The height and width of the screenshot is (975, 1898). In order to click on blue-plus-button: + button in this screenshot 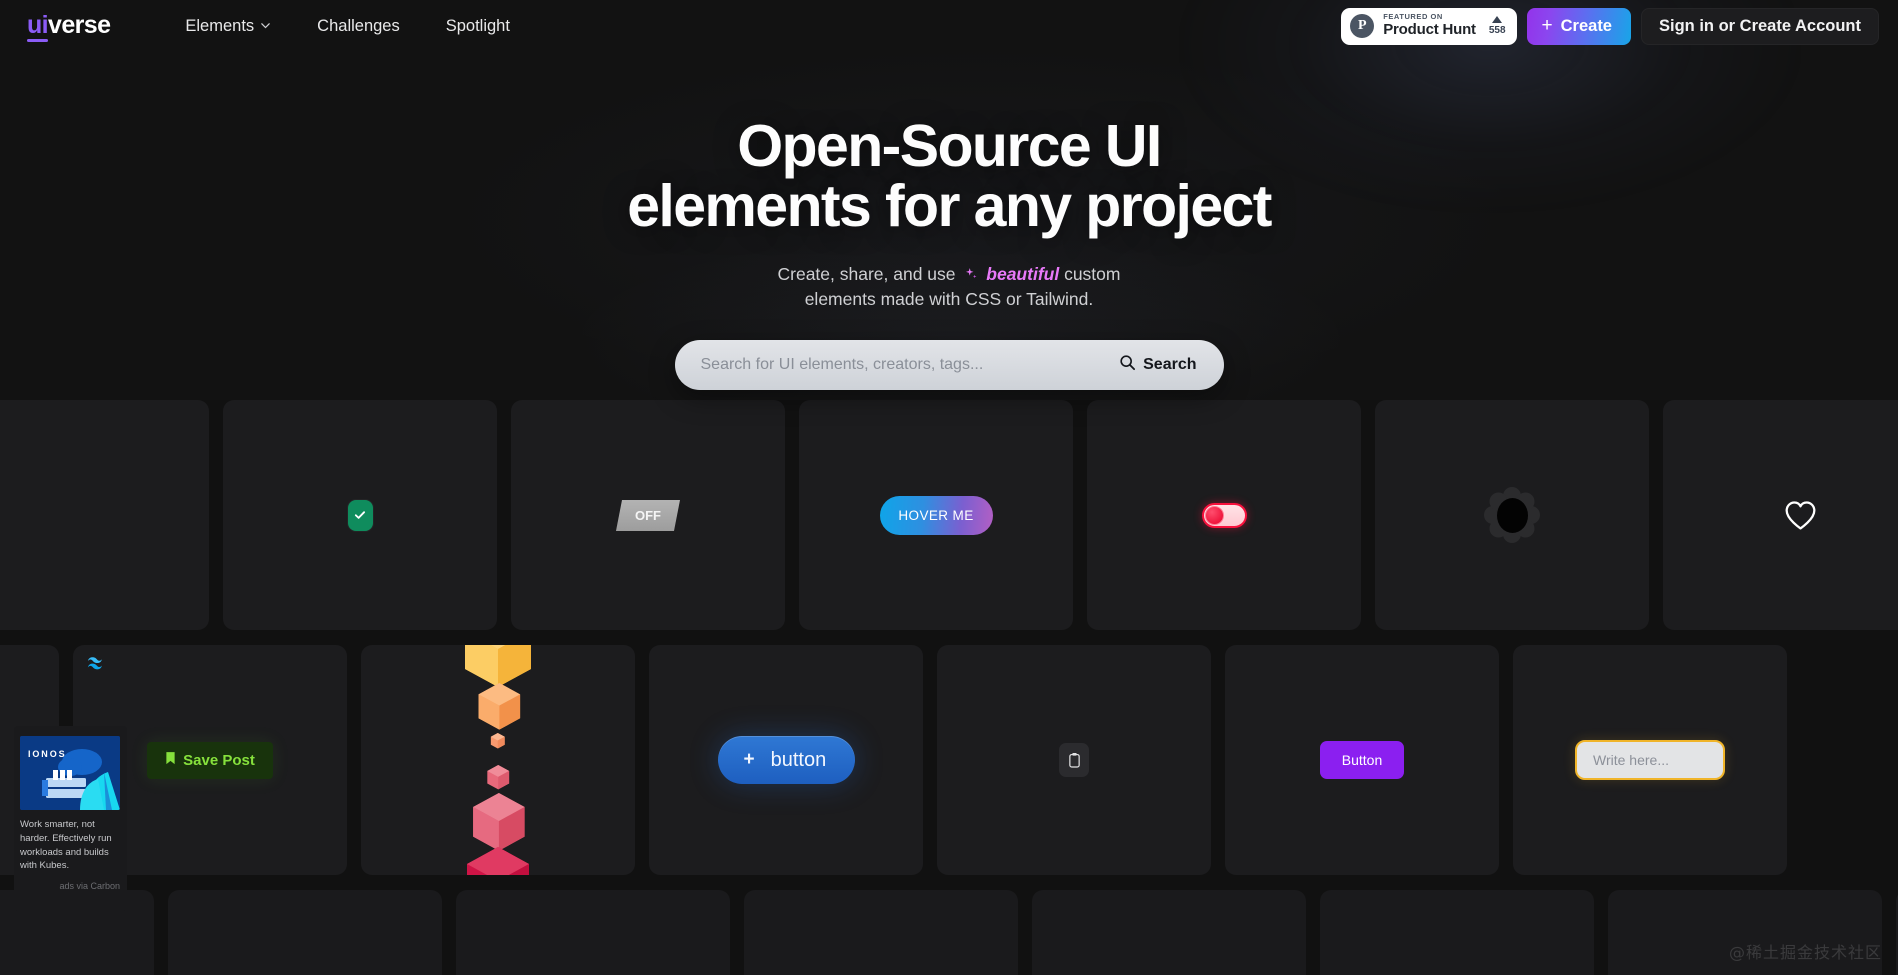, I will do `click(786, 760)`.